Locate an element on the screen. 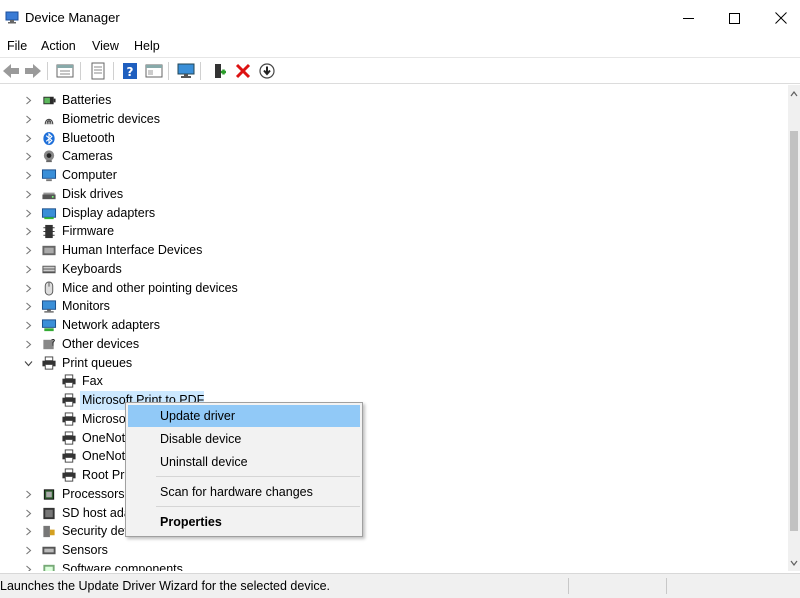  download-button is located at coordinates (267, 71).